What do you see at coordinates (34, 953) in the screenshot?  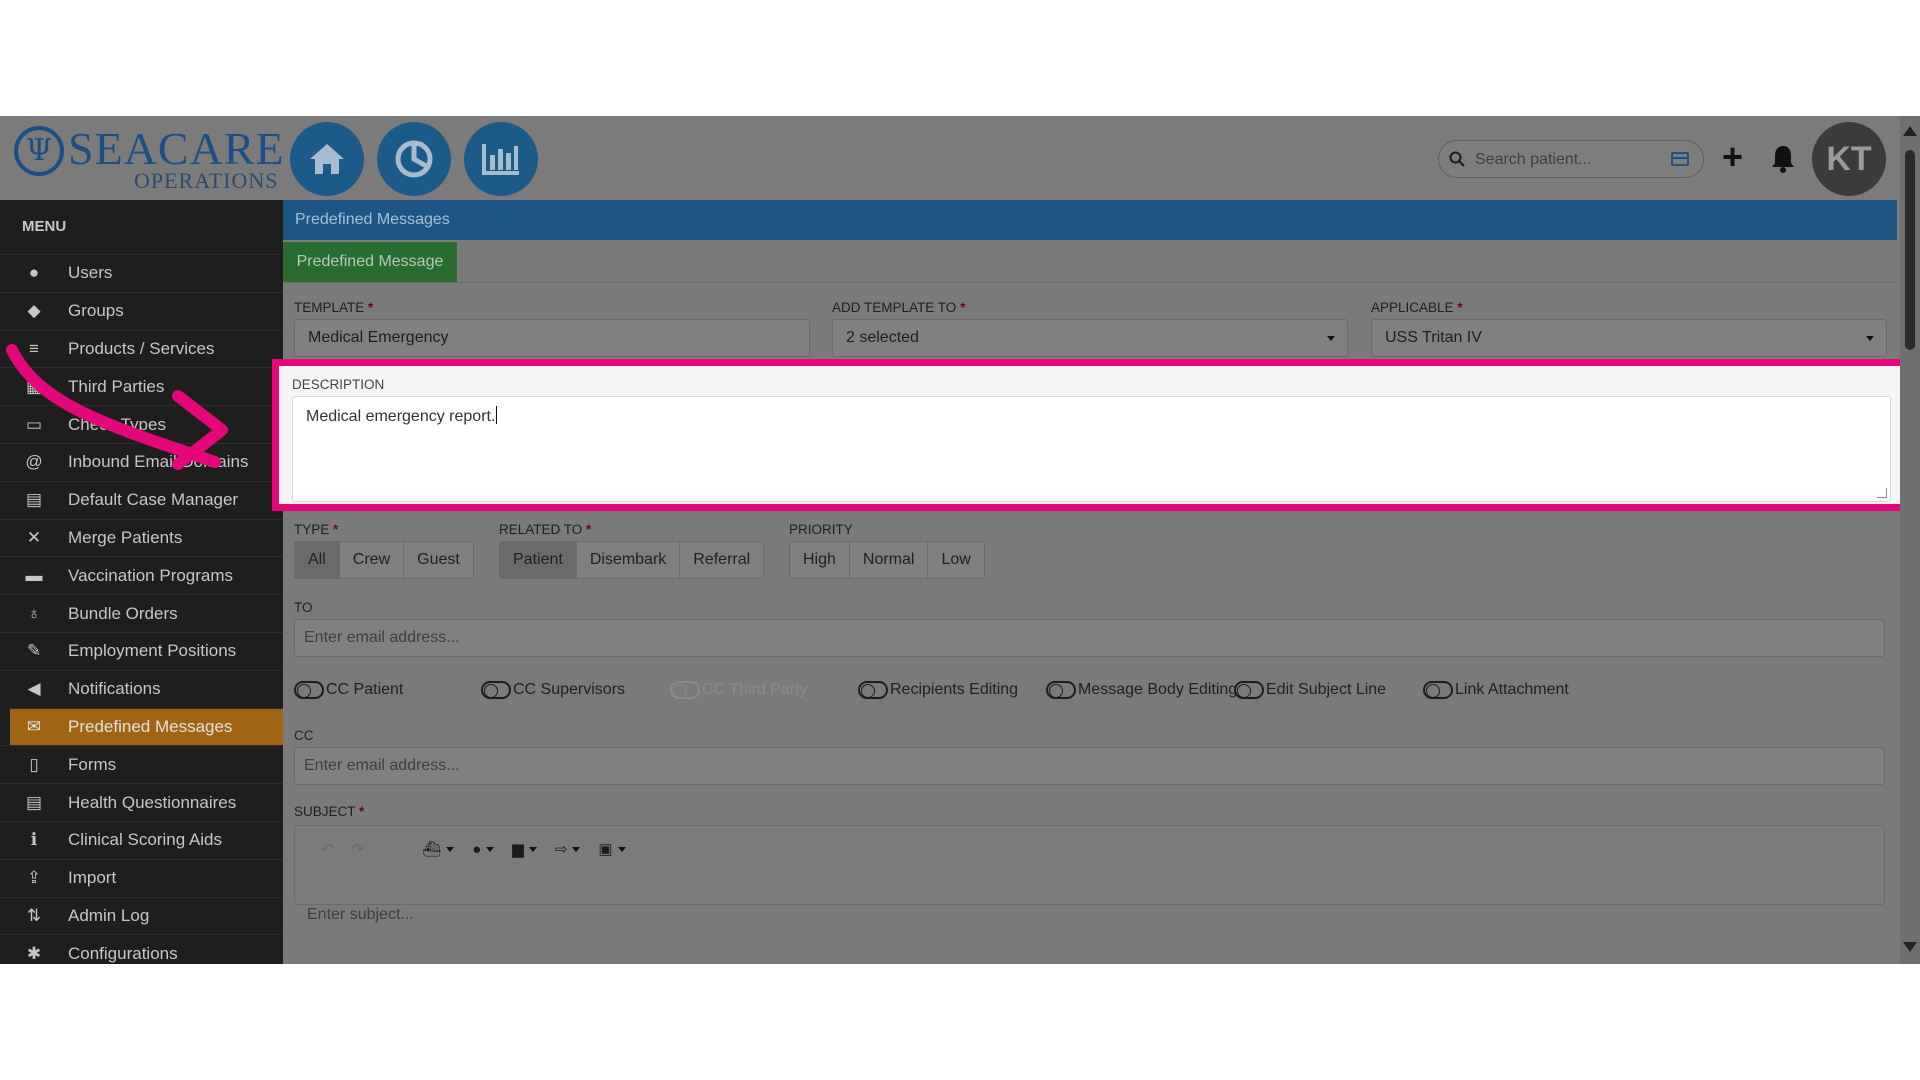 I see `cogs-icon: ✱` at bounding box center [34, 953].